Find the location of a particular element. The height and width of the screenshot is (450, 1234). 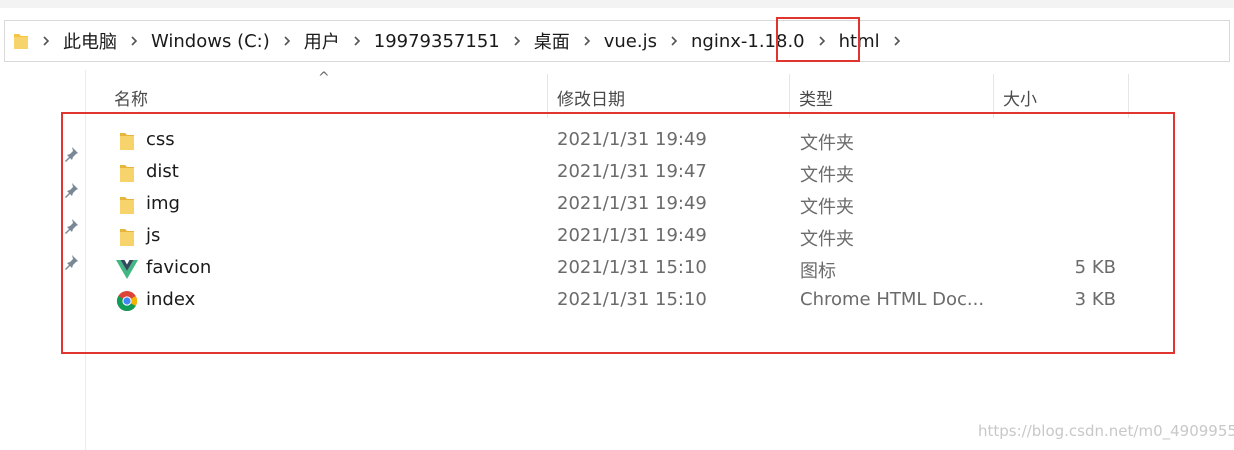

sort-ascending-icon: ^ is located at coordinates (324, 78).